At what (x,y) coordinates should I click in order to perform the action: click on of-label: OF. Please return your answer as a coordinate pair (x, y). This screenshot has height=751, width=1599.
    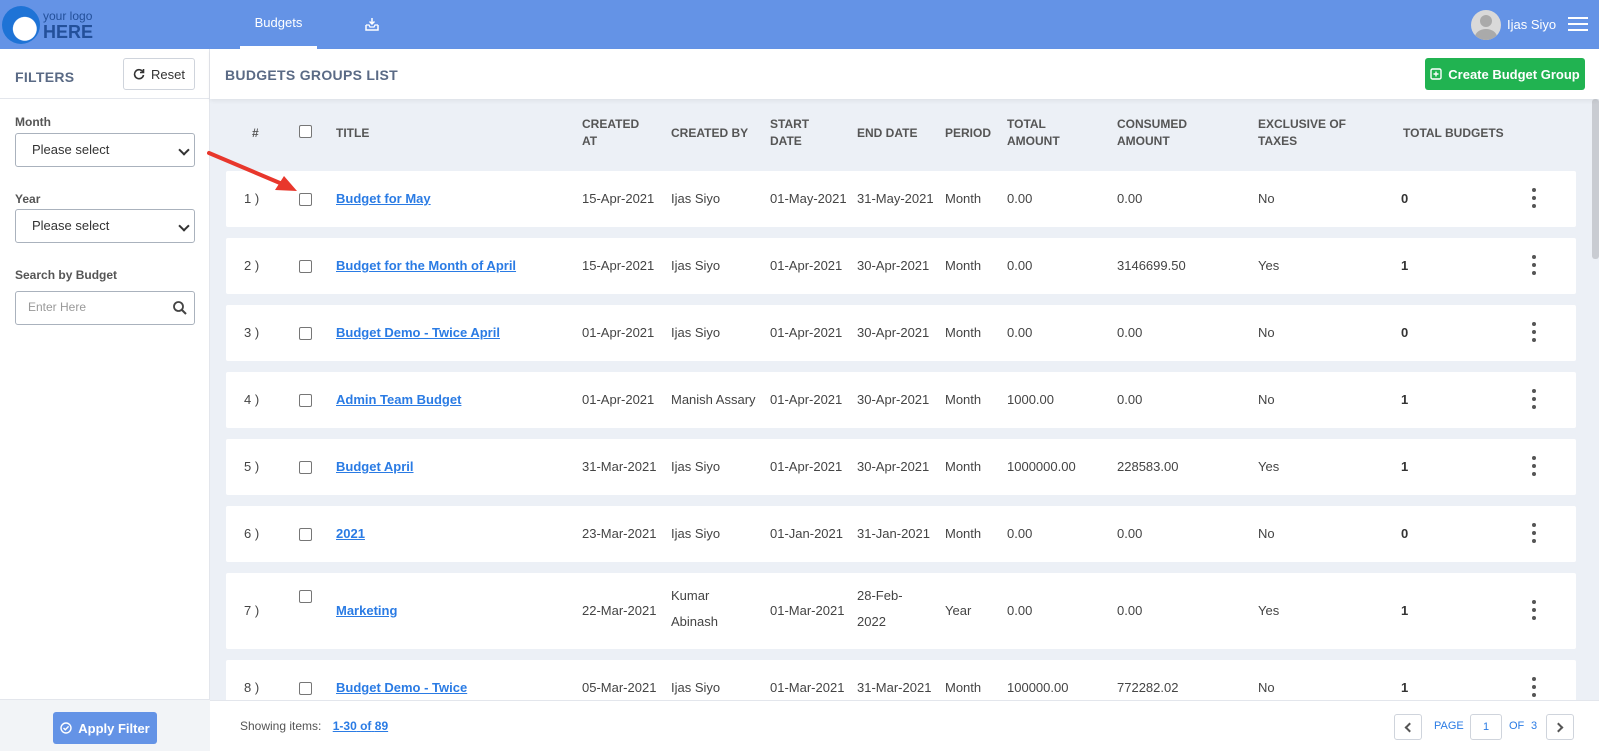
    Looking at the image, I should click on (1517, 726).